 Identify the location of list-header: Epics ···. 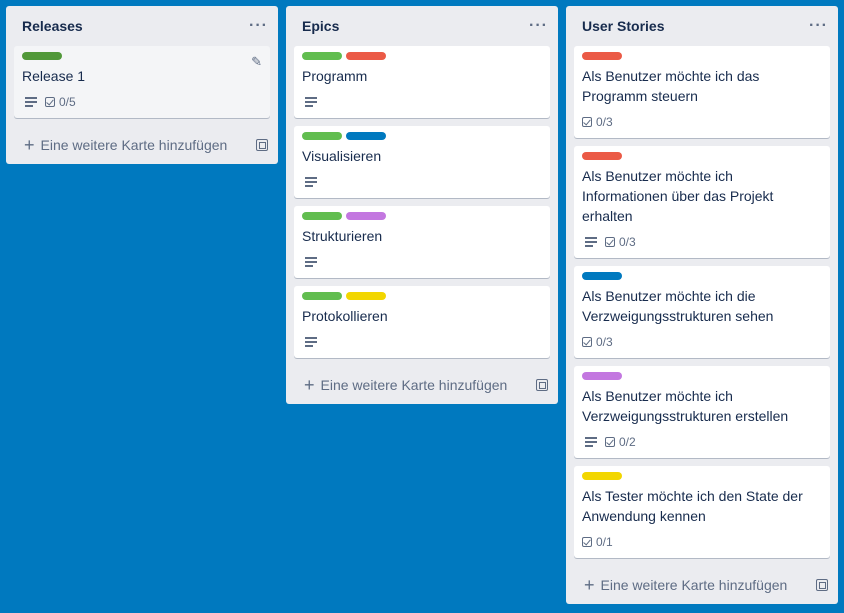
(422, 26).